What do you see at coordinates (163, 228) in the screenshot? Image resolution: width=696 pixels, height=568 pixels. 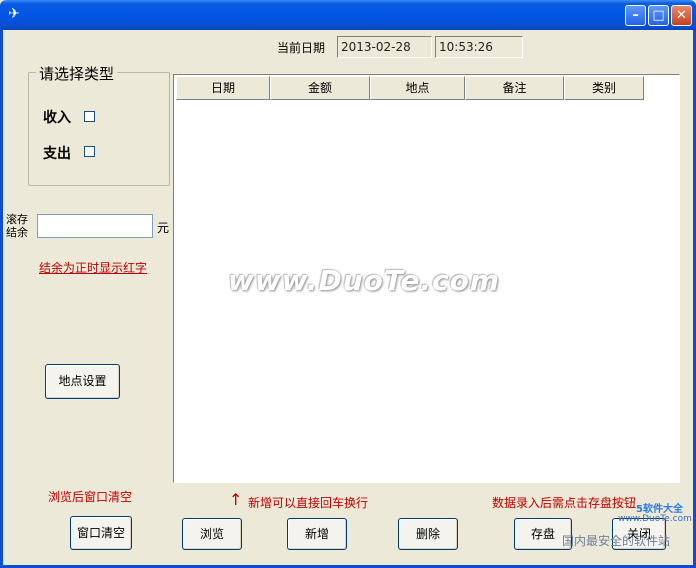 I see `balance-unit: 元` at bounding box center [163, 228].